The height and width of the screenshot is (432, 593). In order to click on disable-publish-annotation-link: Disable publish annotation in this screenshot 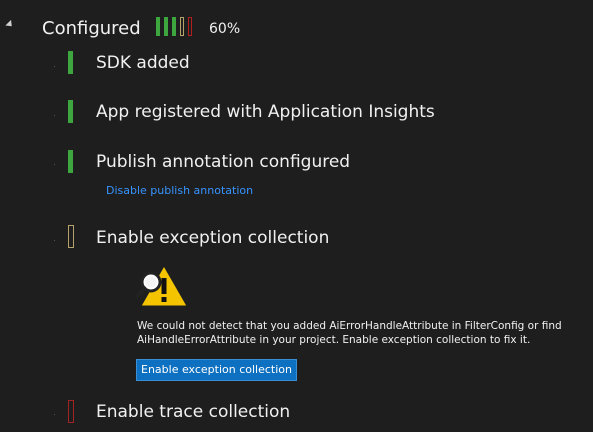, I will do `click(179, 191)`.